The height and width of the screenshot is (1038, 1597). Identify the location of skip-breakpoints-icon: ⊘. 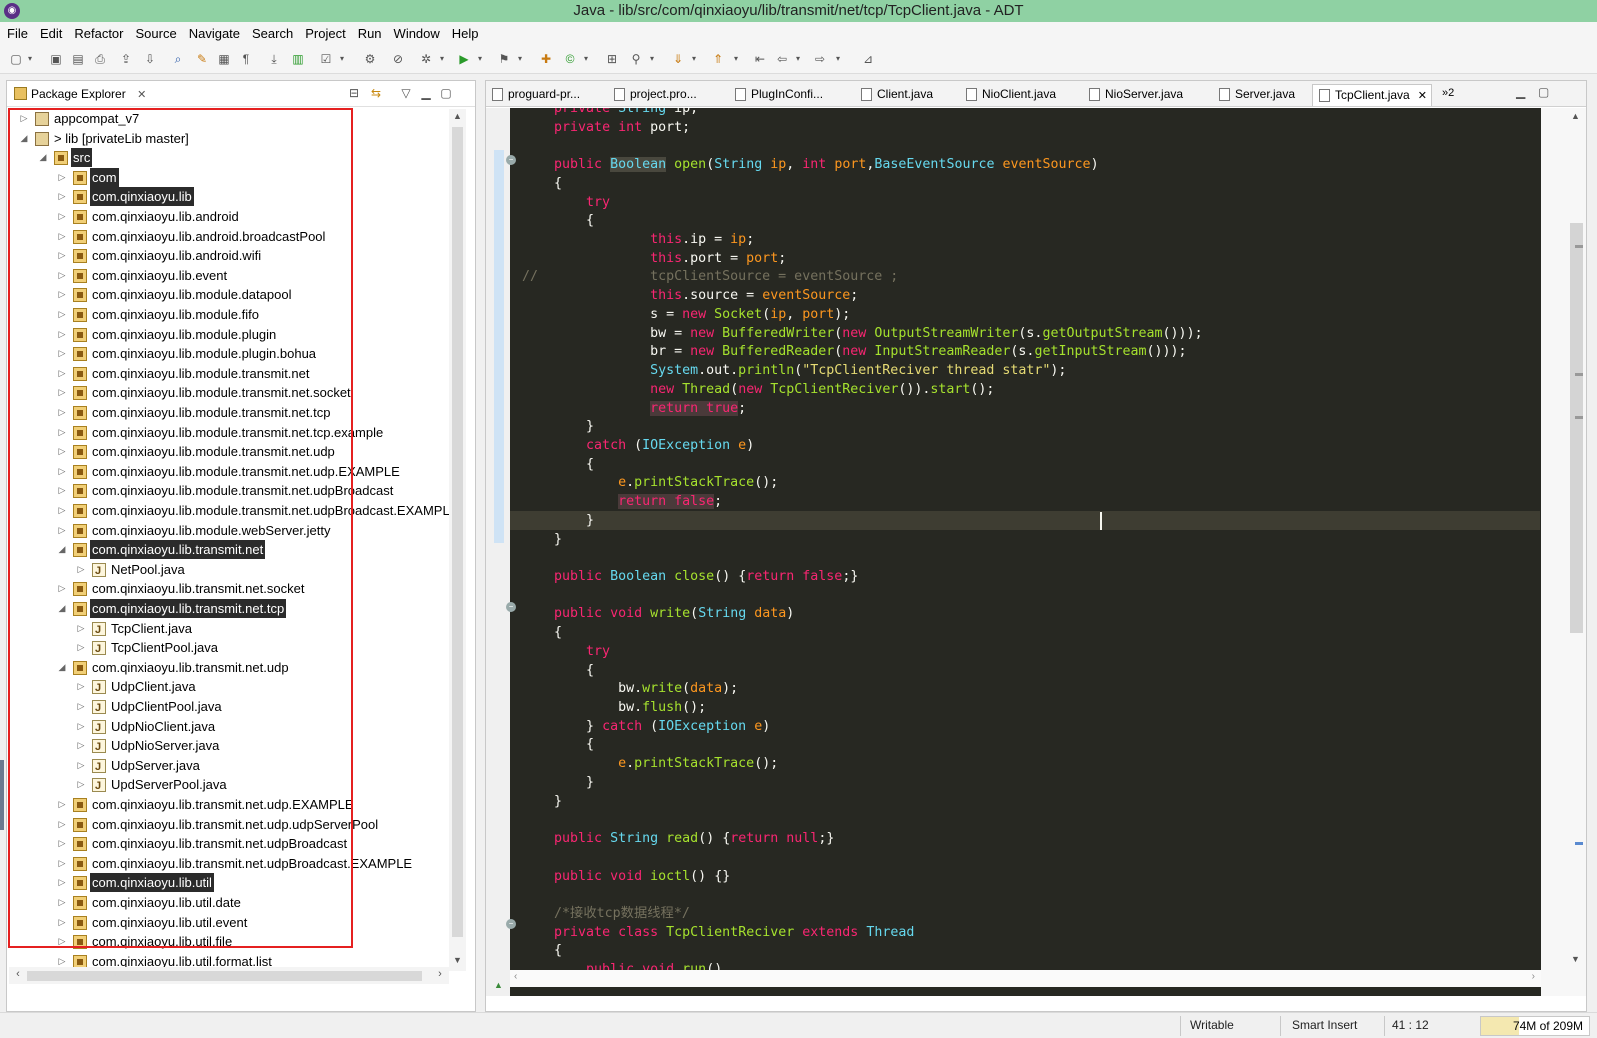
(398, 59).